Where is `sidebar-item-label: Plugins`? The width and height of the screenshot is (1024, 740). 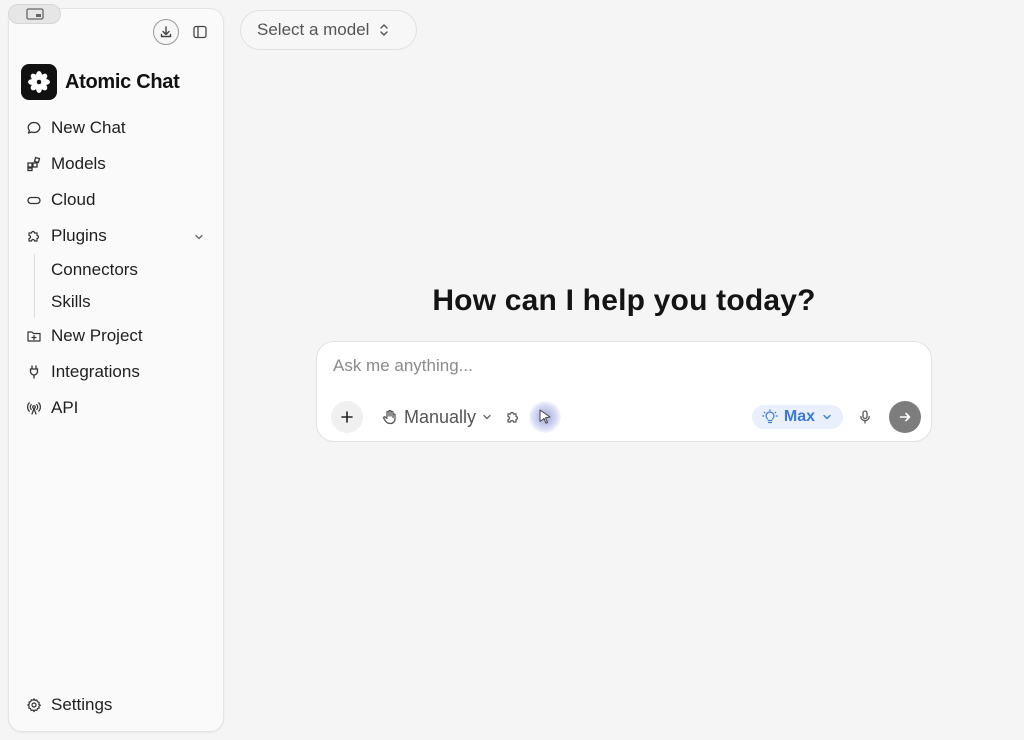
sidebar-item-label: Plugins is located at coordinates (79, 235).